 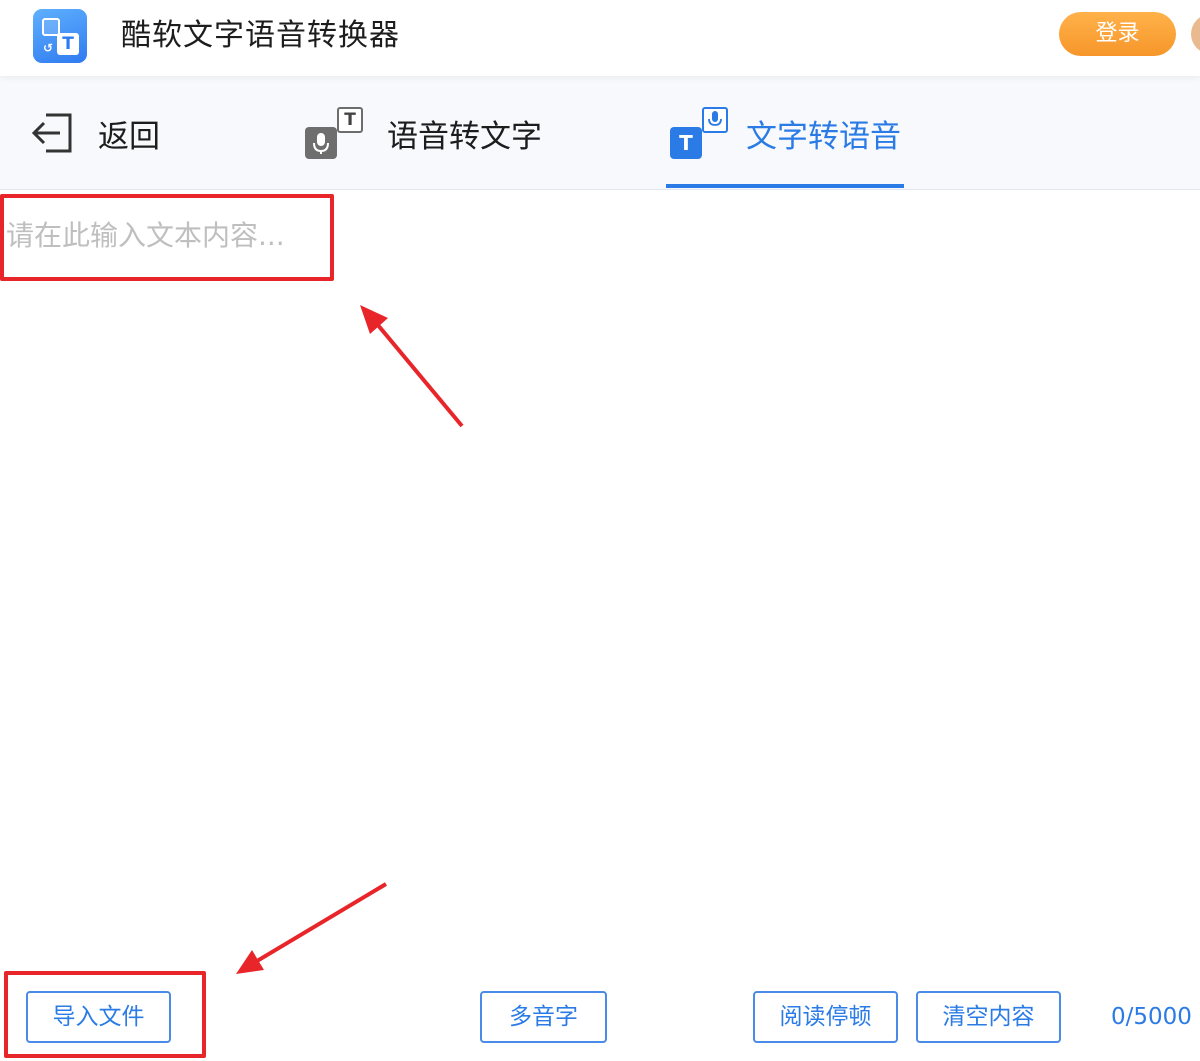 I want to click on clear-content-button: 清空内容, so click(x=988, y=1017).